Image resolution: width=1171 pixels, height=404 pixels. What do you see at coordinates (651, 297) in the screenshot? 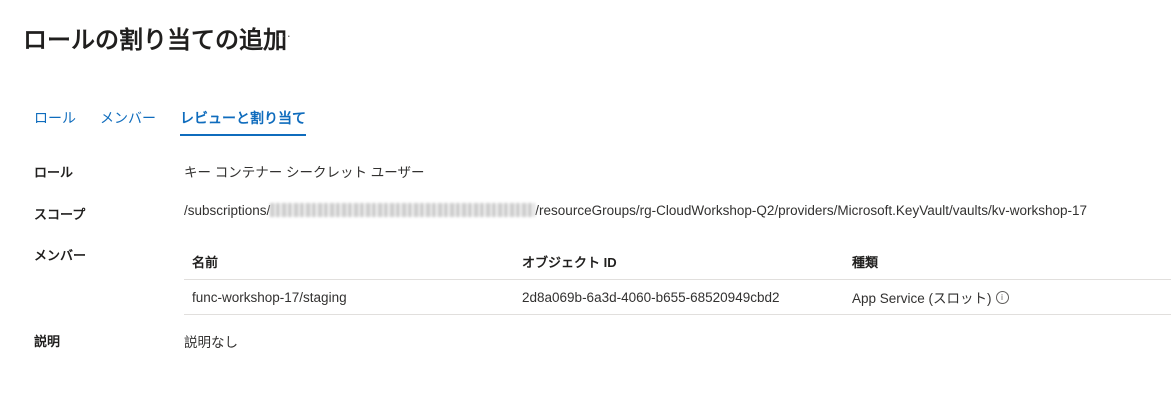
I see `member-object-id: 2d8a069b-6a3d-4060-b655-68520949cbd2` at bounding box center [651, 297].